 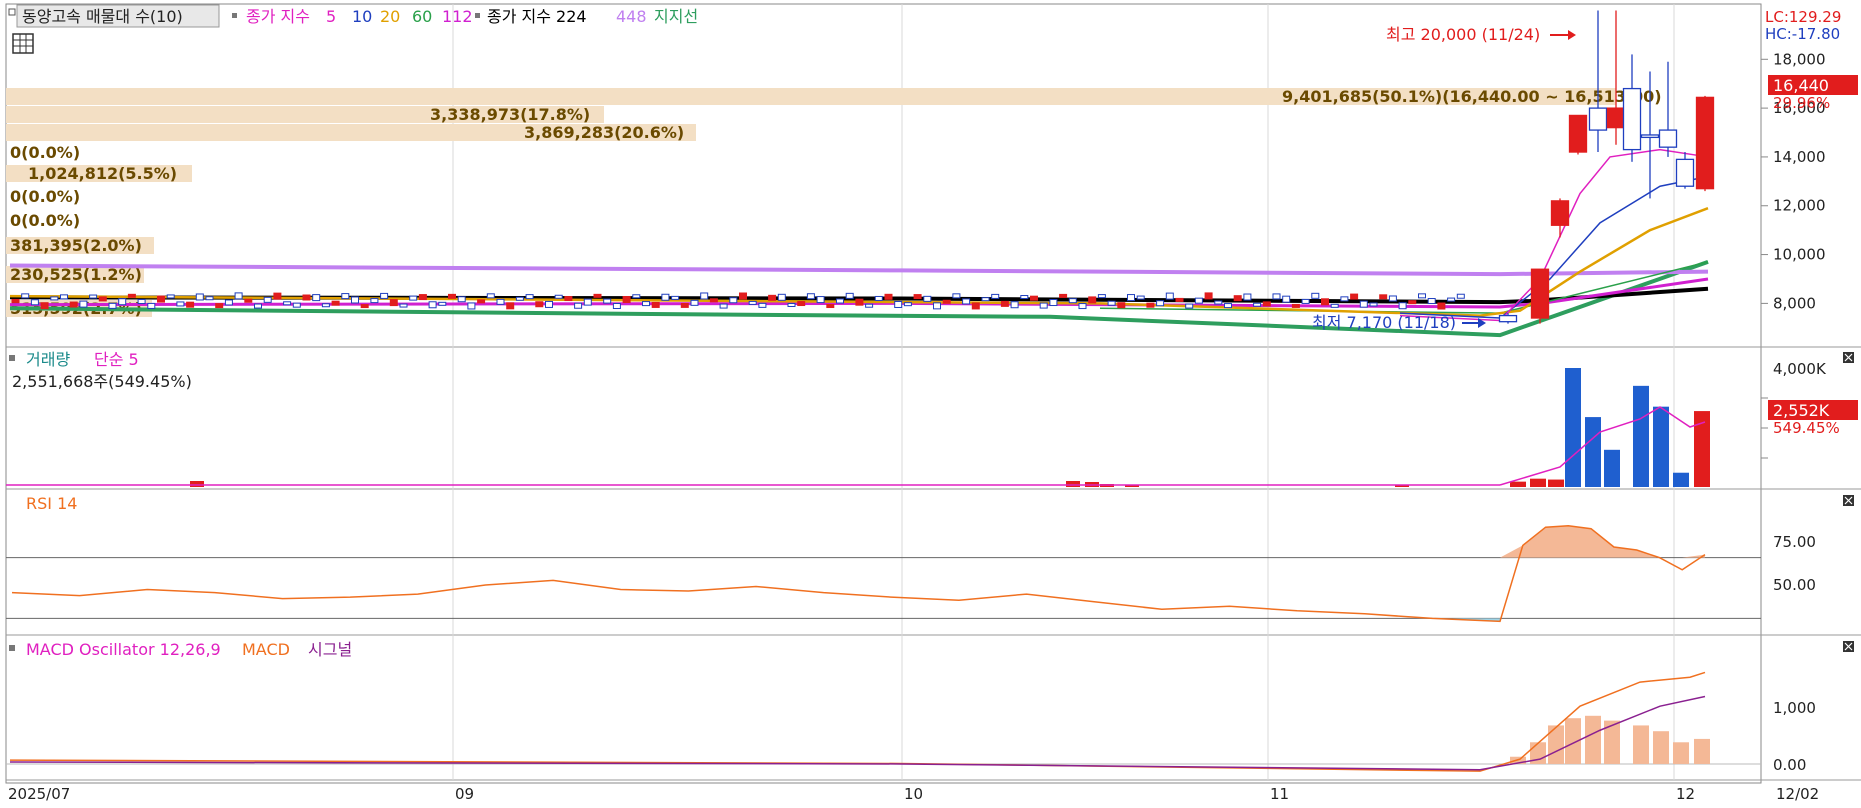 What do you see at coordinates (12, 648) in the screenshot?
I see `macd-legend-marker` at bounding box center [12, 648].